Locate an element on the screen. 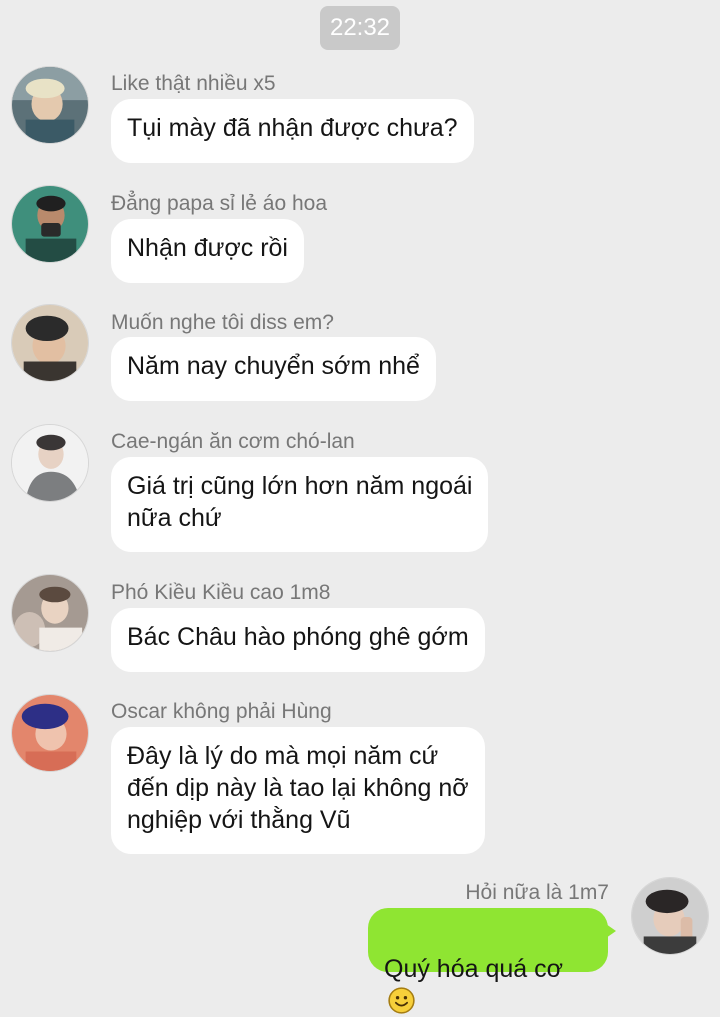 The width and height of the screenshot is (720, 1017). timestamp-badge: 22:32 is located at coordinates (360, 28).